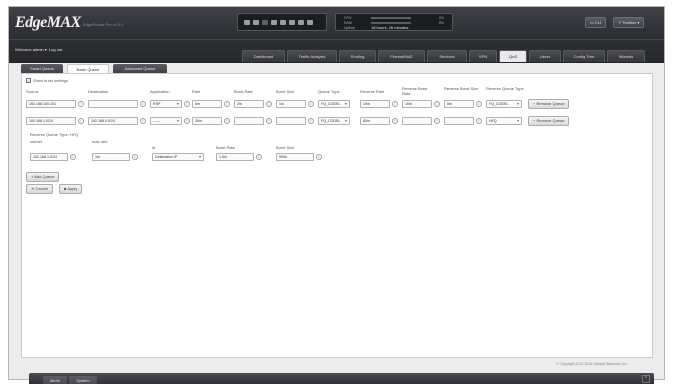  Describe the element at coordinates (375, 121) in the screenshot. I see `reverse-rate-input: 80m` at that location.